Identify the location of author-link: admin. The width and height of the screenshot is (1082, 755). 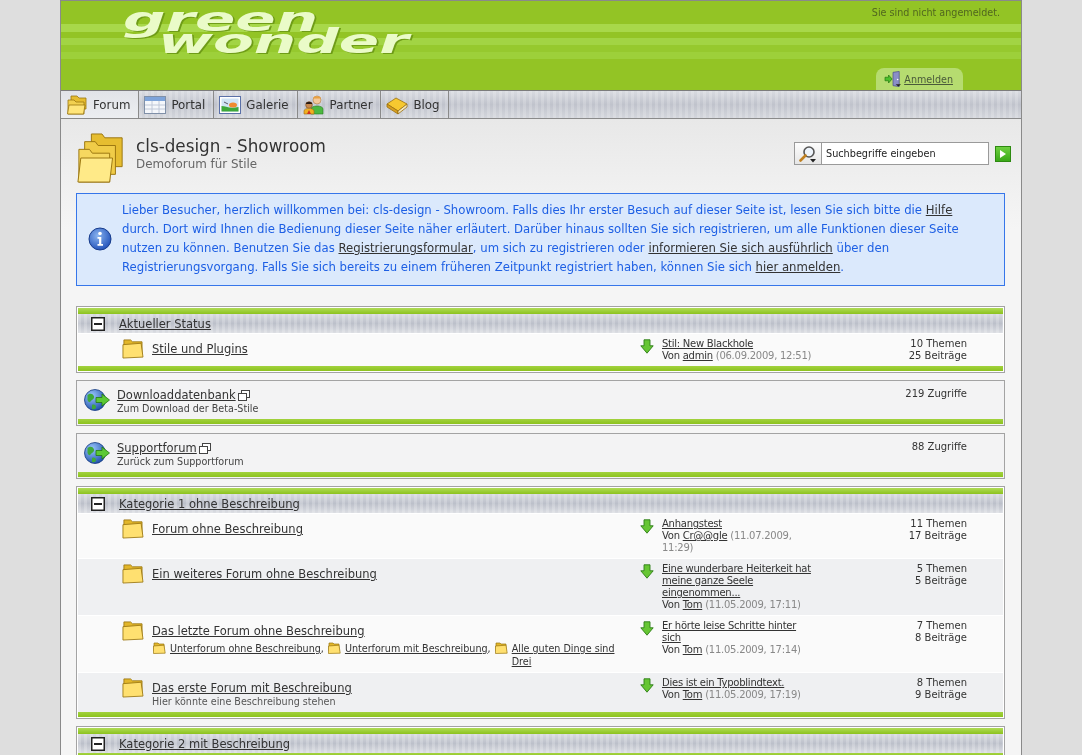
(697, 355).